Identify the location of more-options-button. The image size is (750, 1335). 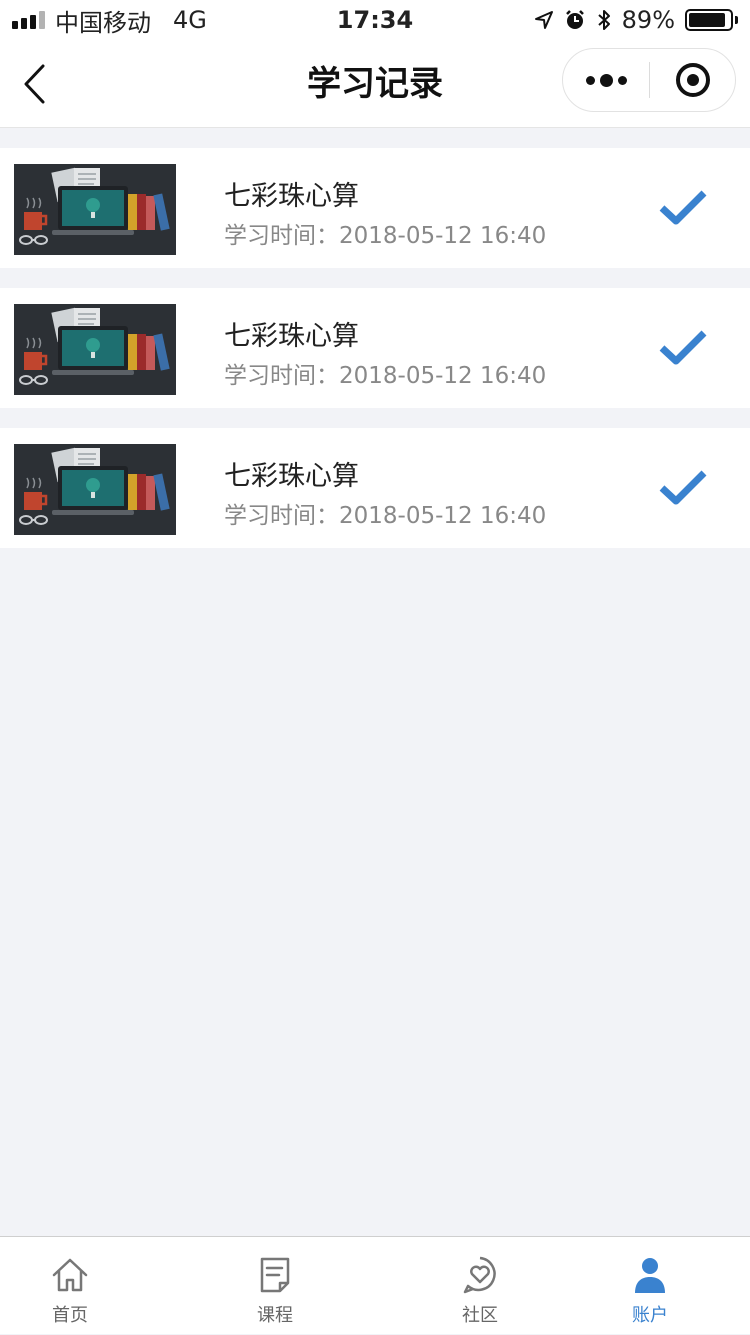
(606, 80).